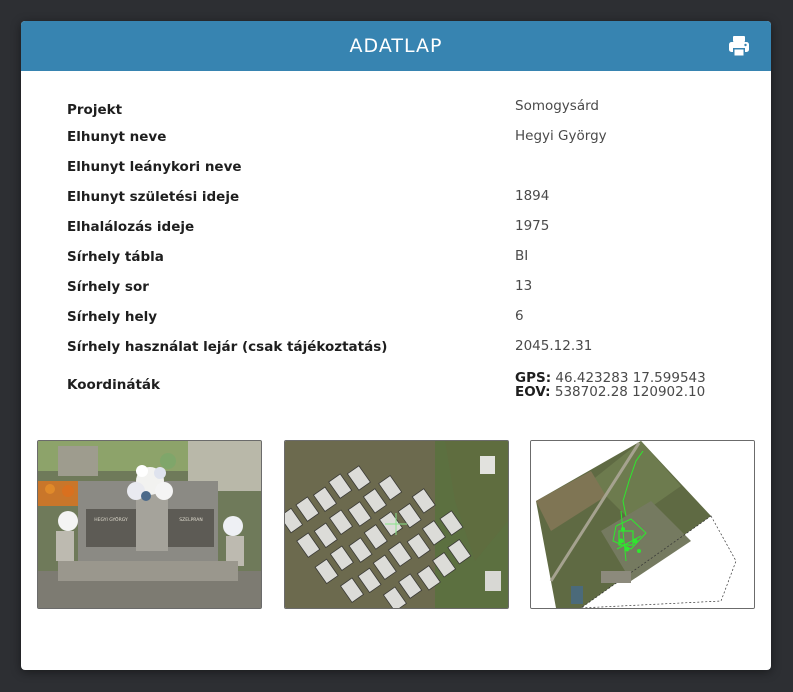 This screenshot has width=793, height=692. I want to click on field-label: Elhunyt születési ideje, so click(153, 197).